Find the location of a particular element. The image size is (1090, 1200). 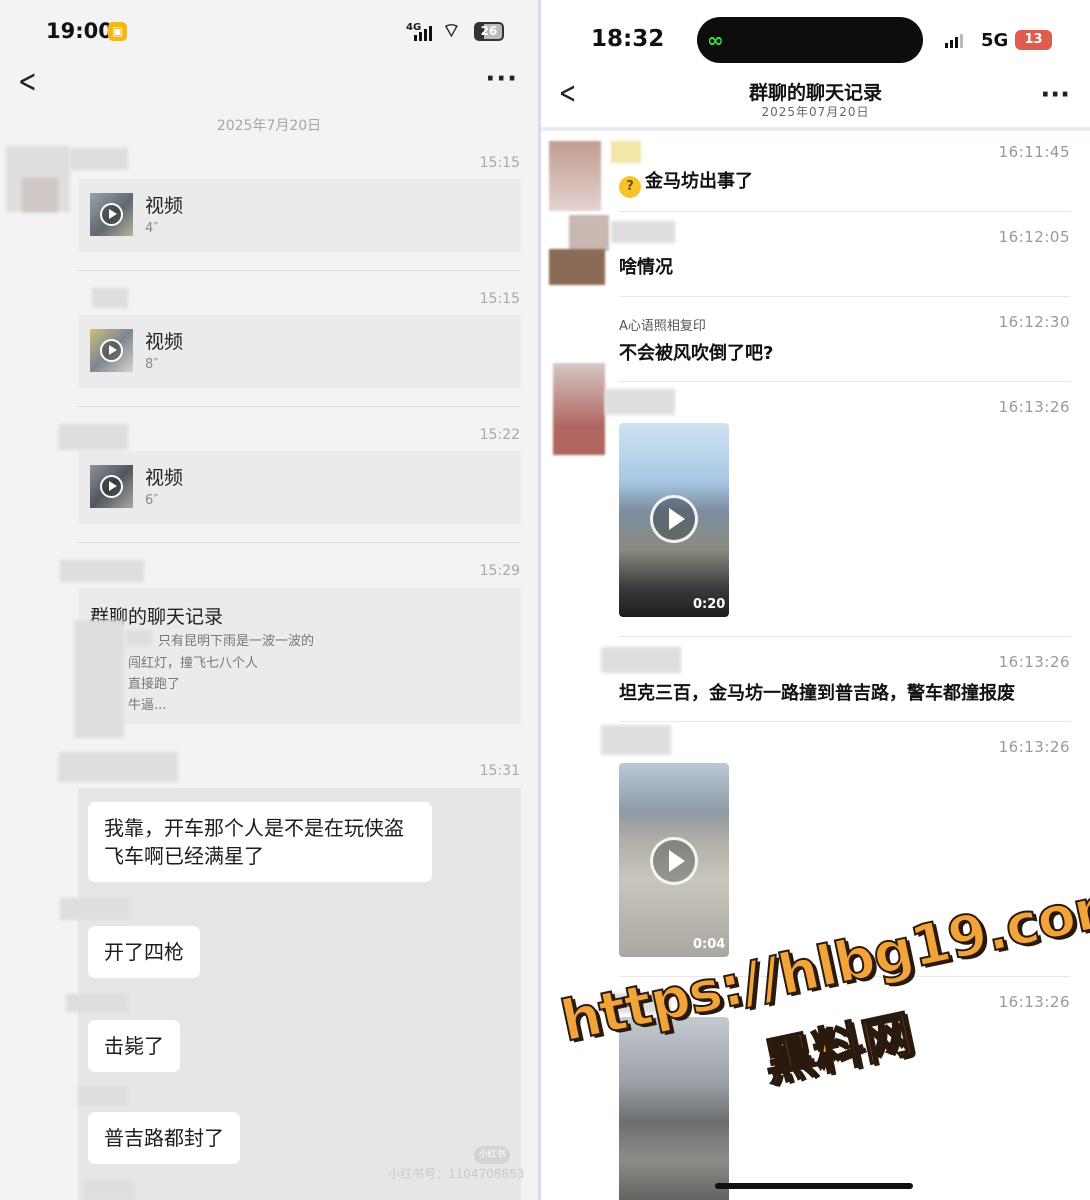

video-duration: 4″ is located at coordinates (152, 228).